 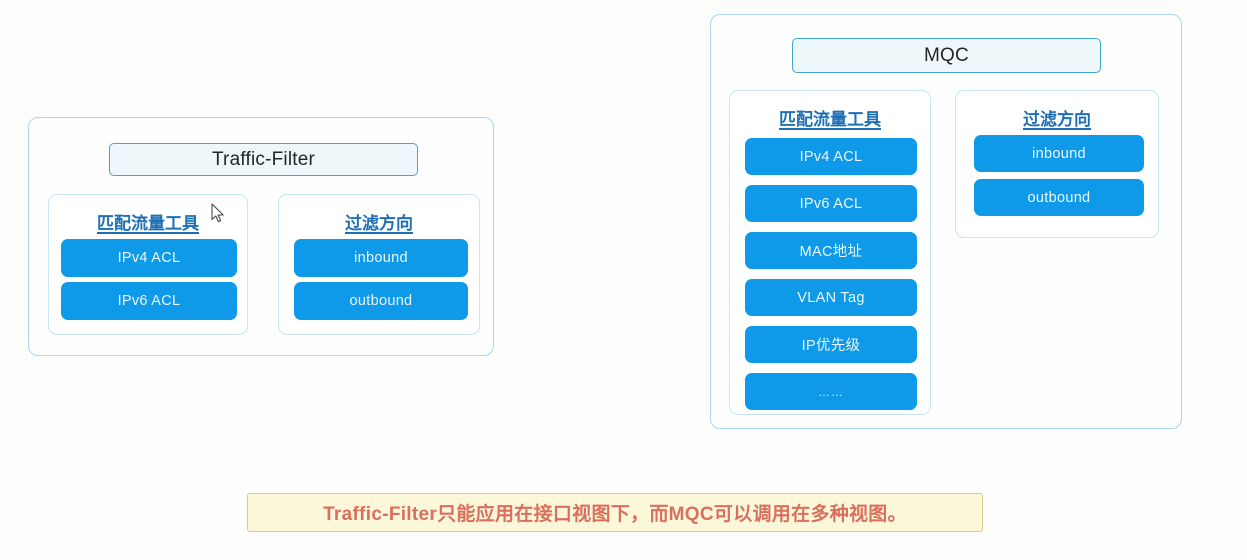 I want to click on traffic-filter-tools-panel: 匹配流量工具 IPv4 ACL IPv6 ACL, so click(x=148, y=264).